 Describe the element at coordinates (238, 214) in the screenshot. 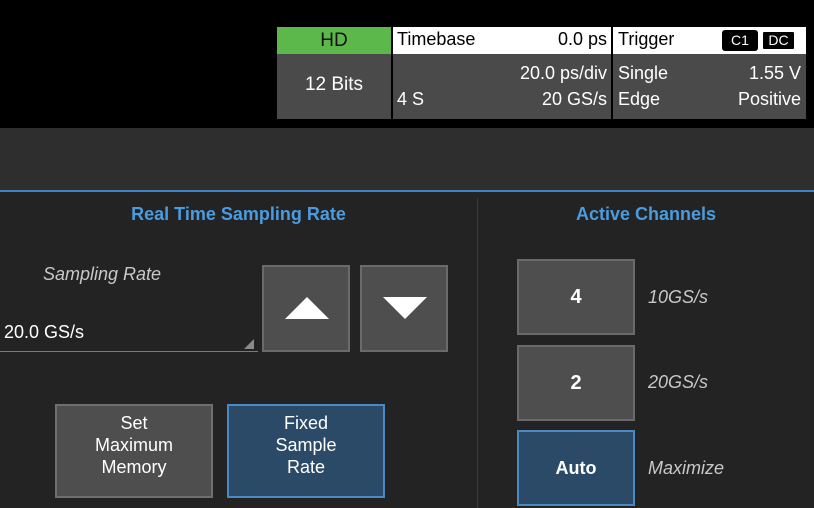

I see `sampling-section-title: Real Time Sampling Rate` at that location.